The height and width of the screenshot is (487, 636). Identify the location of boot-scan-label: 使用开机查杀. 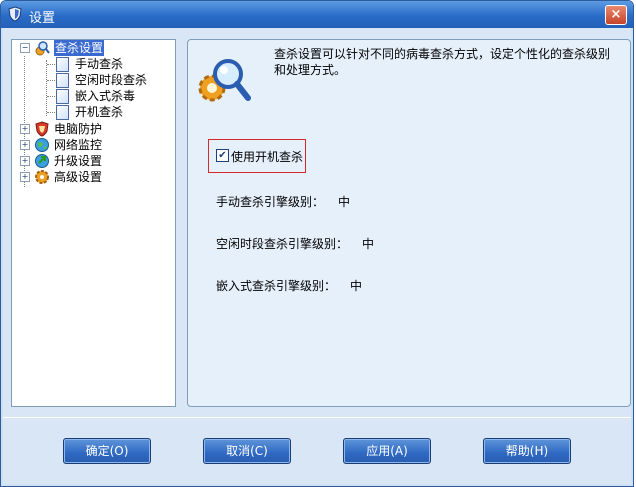
(267, 156).